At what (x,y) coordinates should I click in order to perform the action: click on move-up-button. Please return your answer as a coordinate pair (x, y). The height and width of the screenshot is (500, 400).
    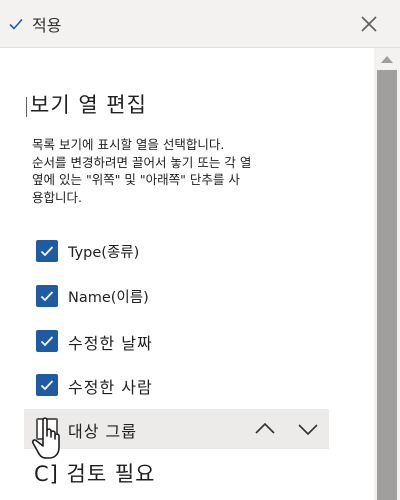
    Looking at the image, I should click on (265, 429).